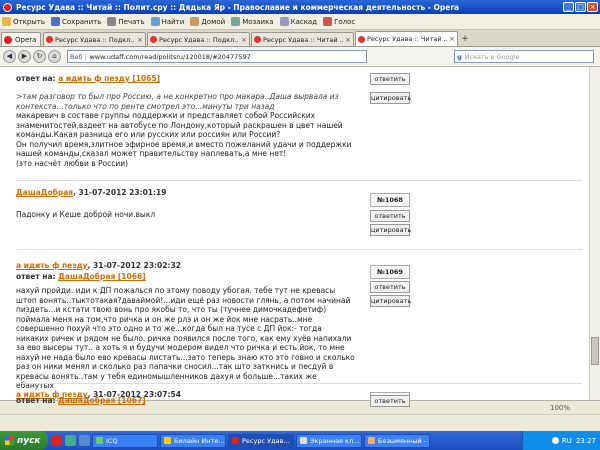 The width and height of the screenshot is (600, 450). What do you see at coordinates (371, 440) in the screenshot?
I see `paint-icon` at bounding box center [371, 440].